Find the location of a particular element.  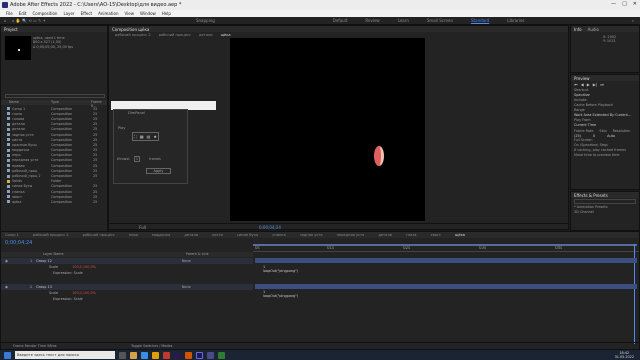

workspace-3: Small Screen is located at coordinates (440, 20).